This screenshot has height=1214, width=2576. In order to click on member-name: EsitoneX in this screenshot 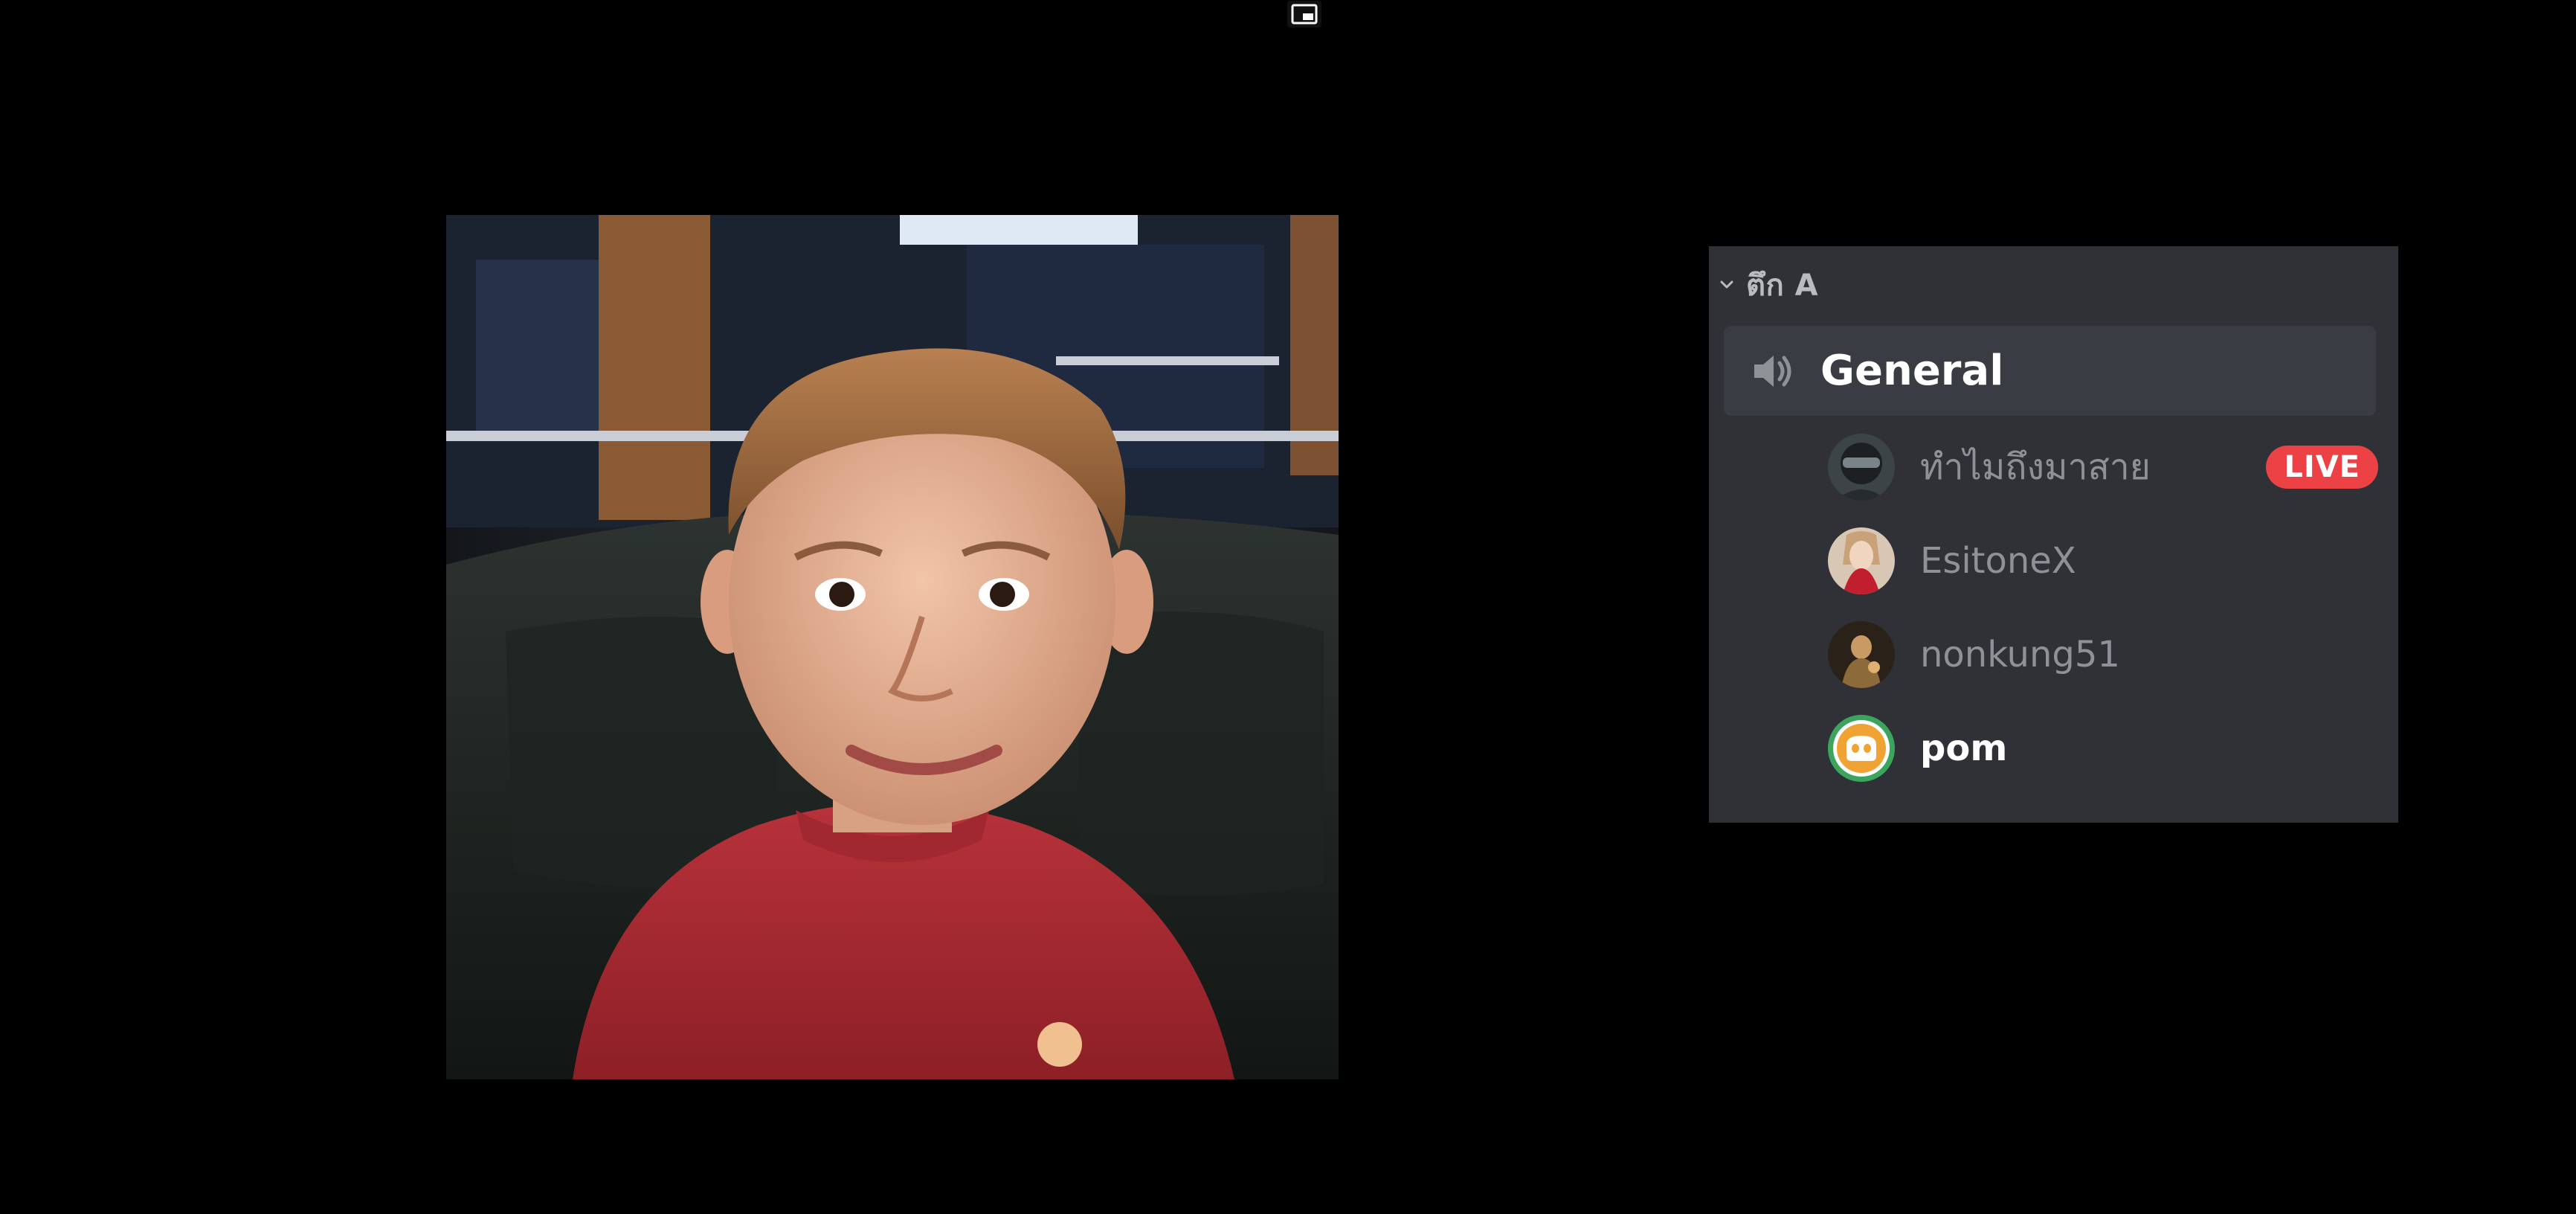, I will do `click(1998, 561)`.